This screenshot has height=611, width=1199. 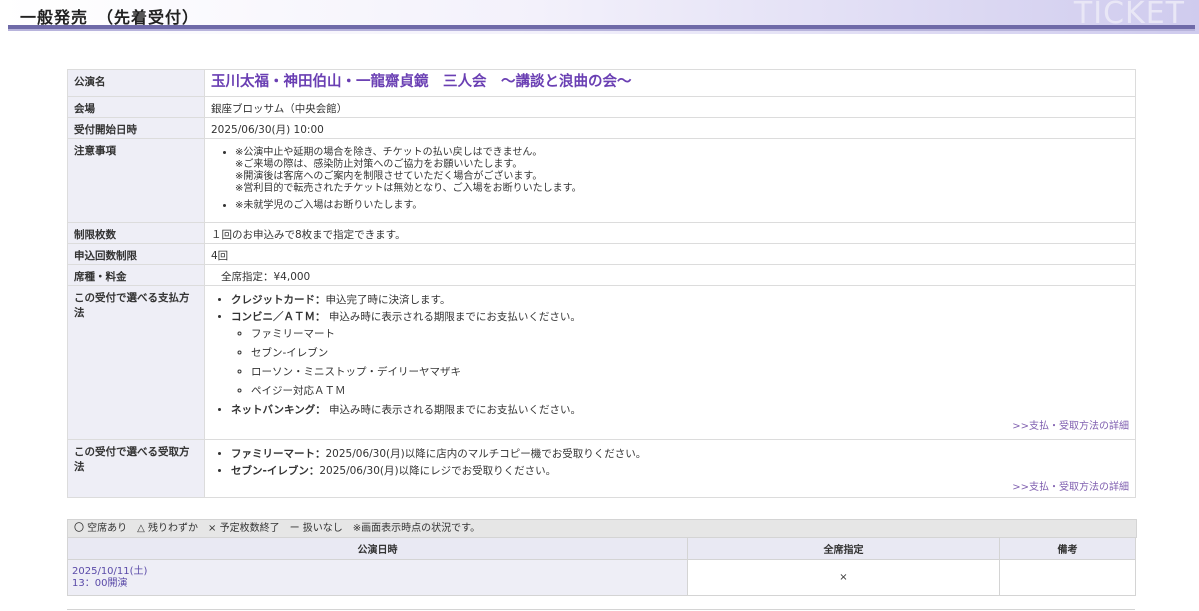 I want to click on table-row: 2025/10/11(土) 13：00開演 ×, so click(x=601, y=577).